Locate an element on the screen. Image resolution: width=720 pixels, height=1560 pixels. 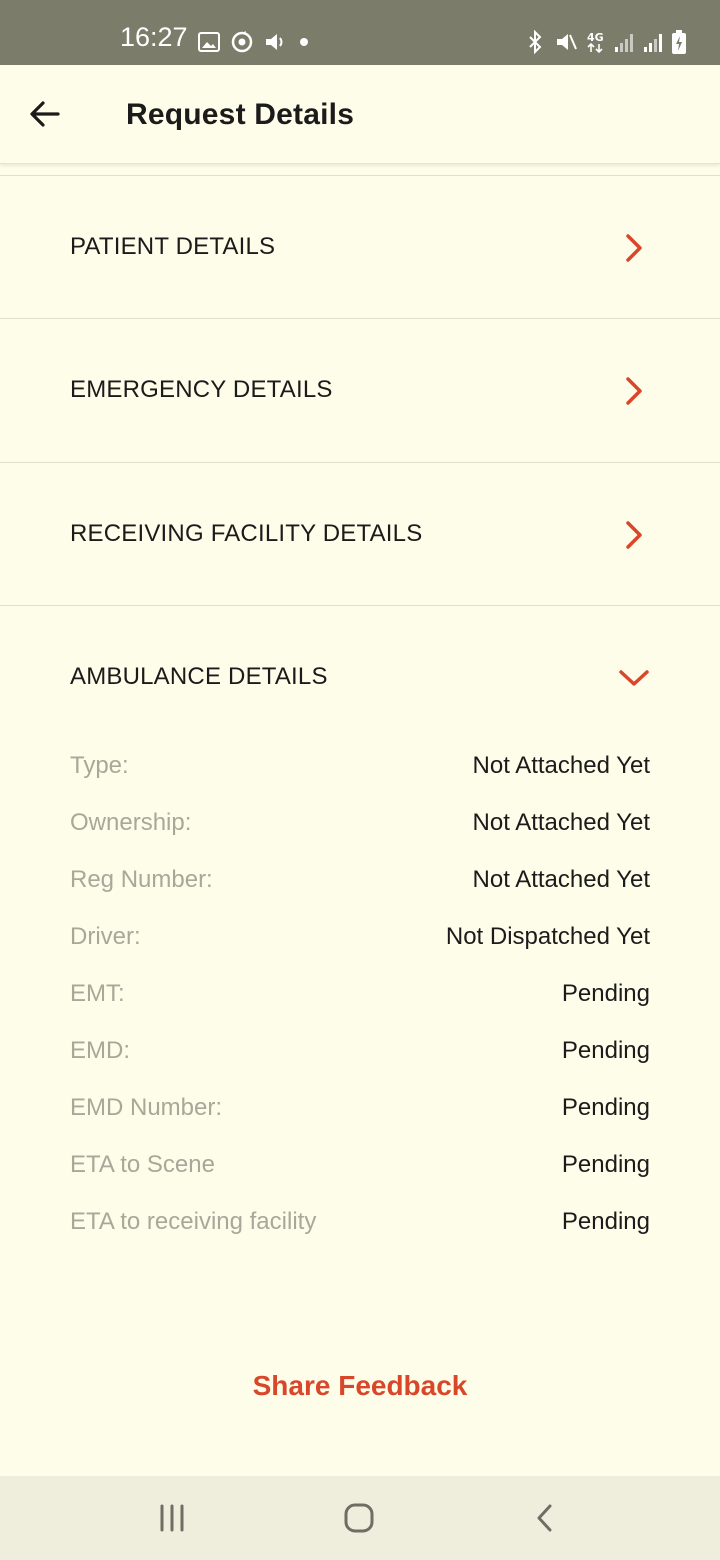
section-title: AMBULANCE DETAILS is located at coordinates (199, 676).